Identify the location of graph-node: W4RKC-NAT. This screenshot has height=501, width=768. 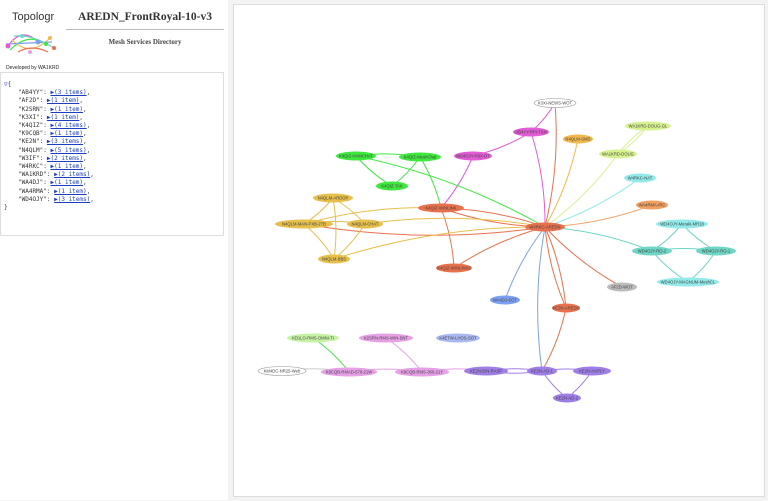
(640, 178).